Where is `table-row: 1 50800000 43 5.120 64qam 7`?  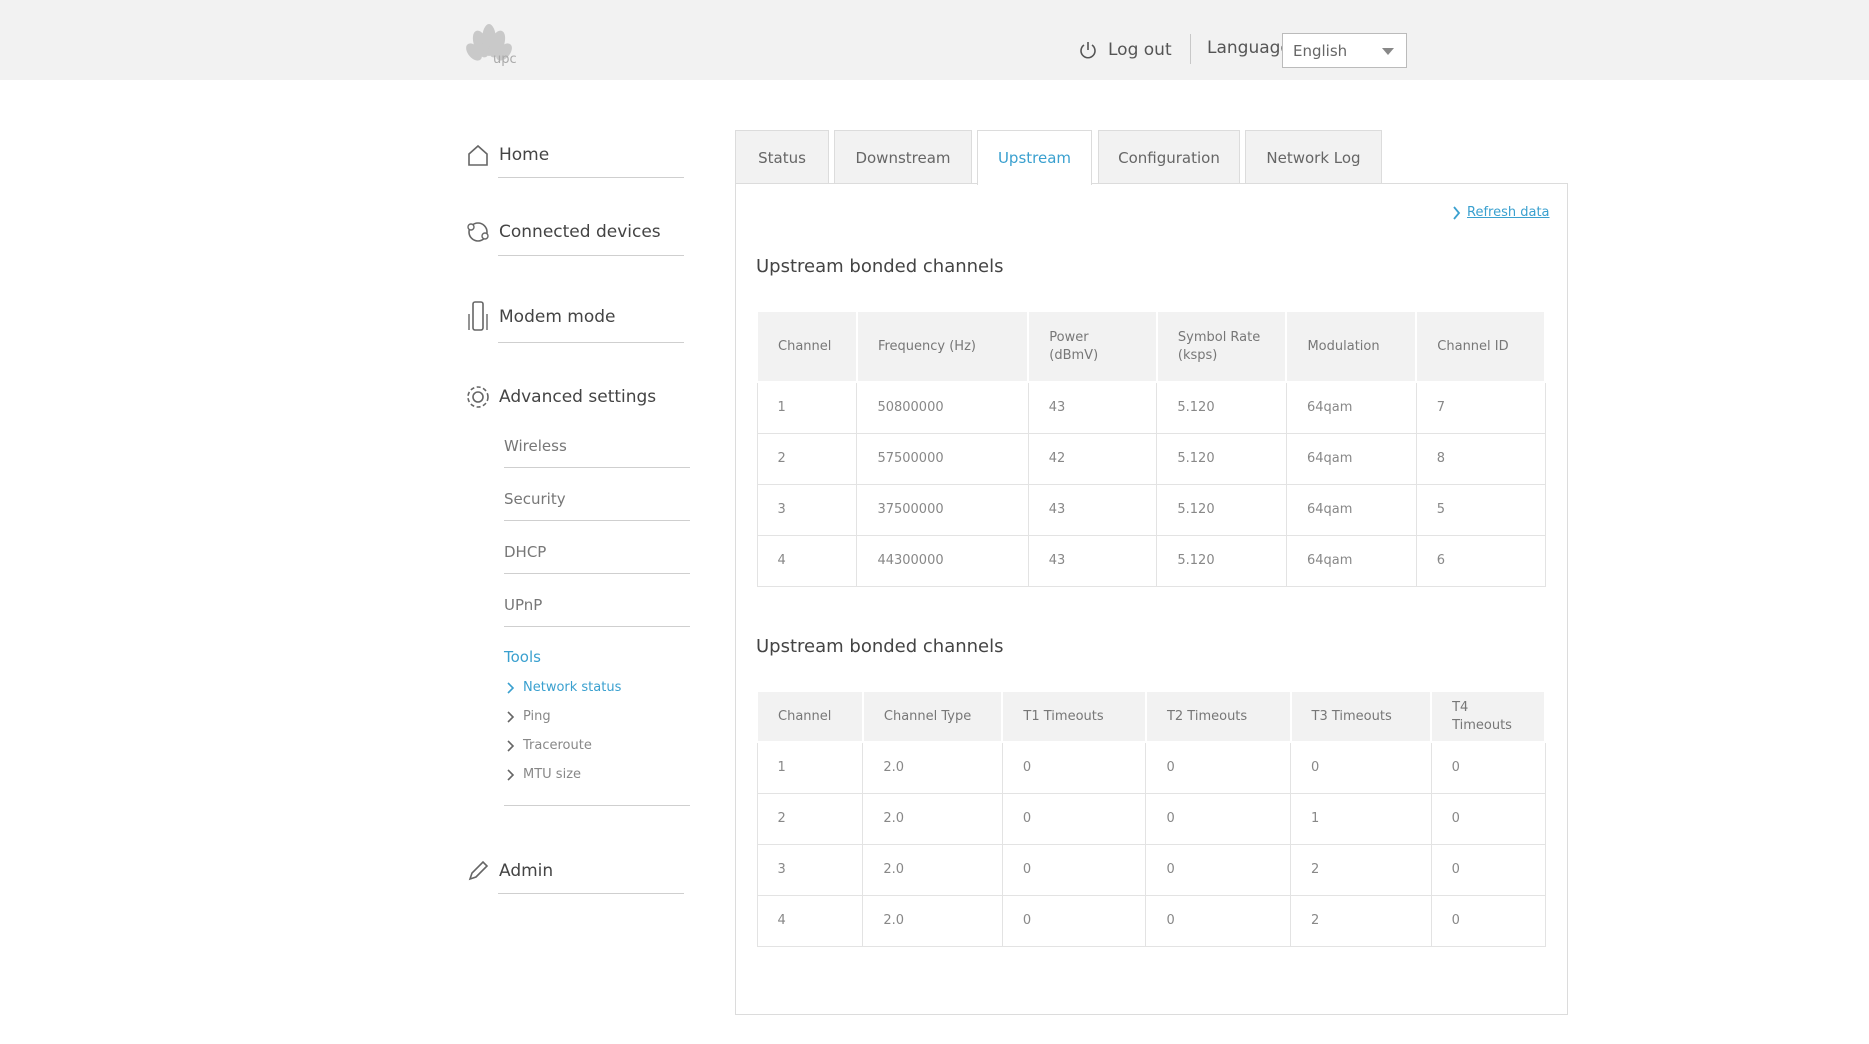
table-row: 1 50800000 43 5.120 64qam 7 is located at coordinates (1151, 407).